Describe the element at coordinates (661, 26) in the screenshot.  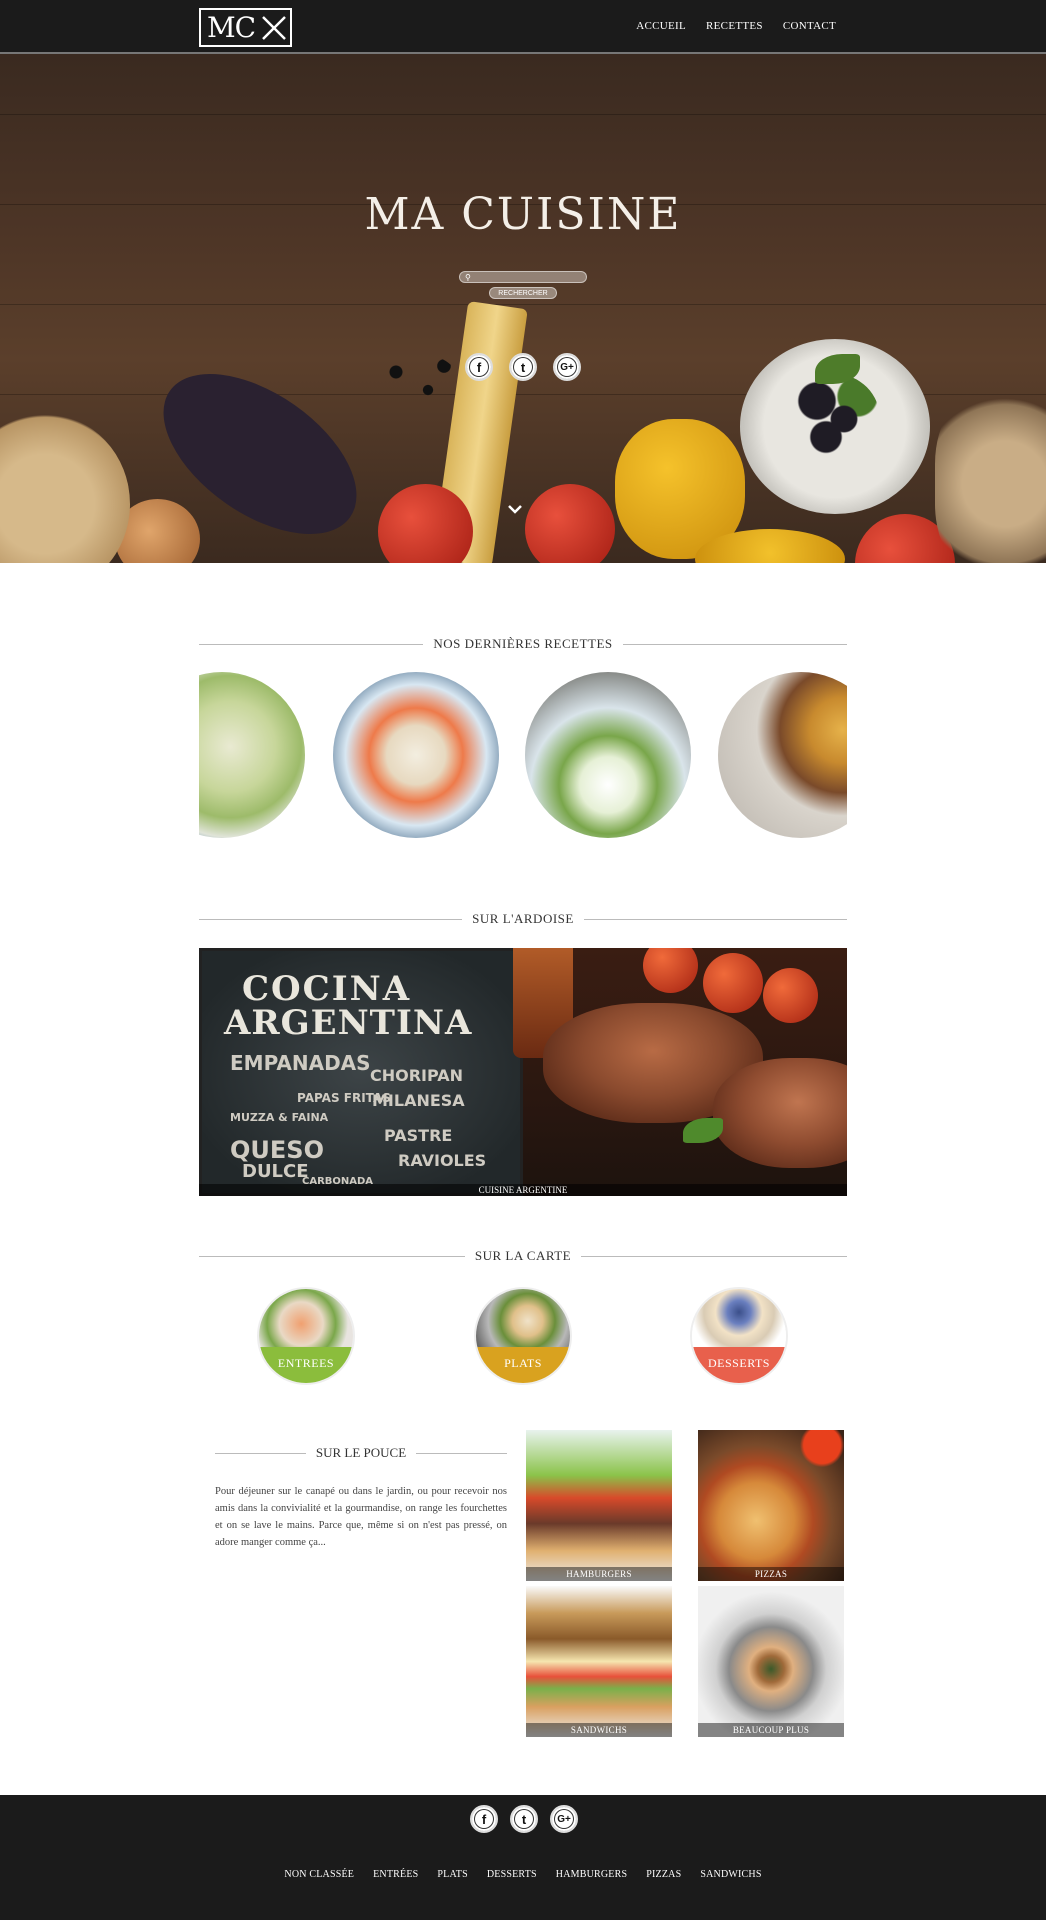
I see `nav-link-accueil: ACCUEIL` at that location.